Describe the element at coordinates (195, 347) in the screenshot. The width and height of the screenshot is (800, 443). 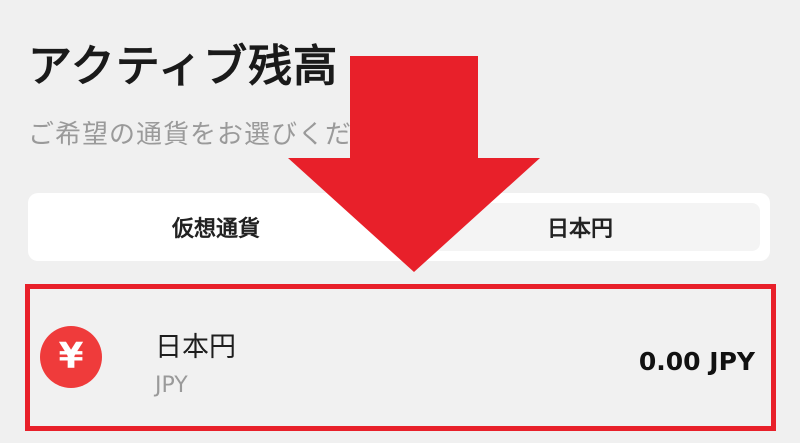
I see `asset-name: 日本円` at that location.